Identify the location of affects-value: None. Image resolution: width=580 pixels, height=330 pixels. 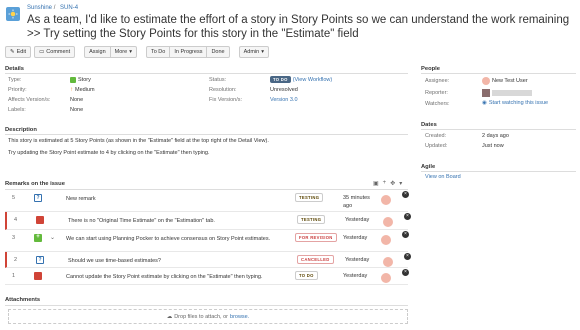
(76, 100).